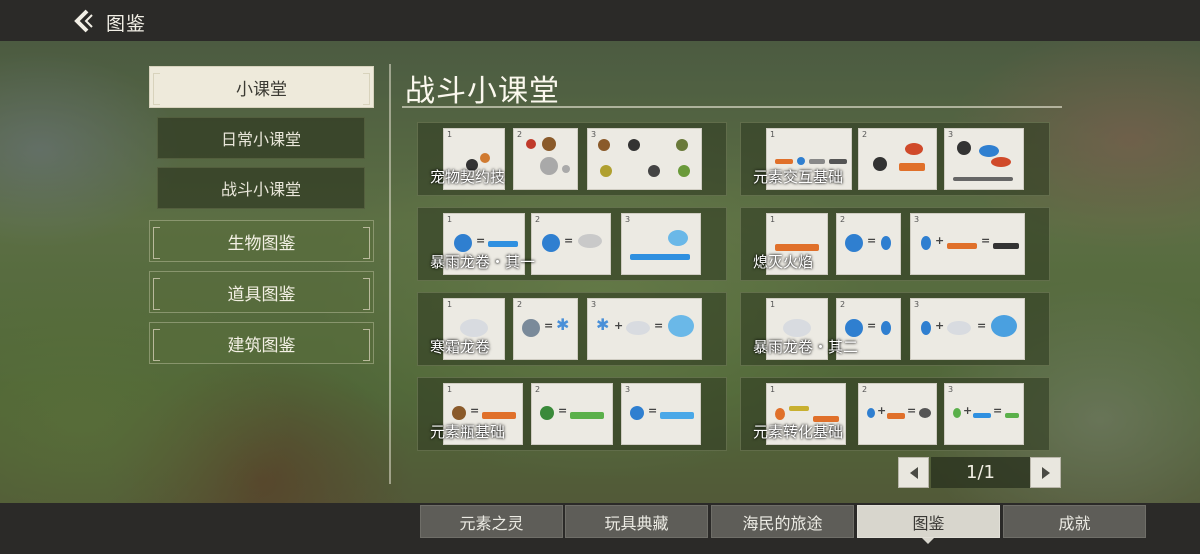 This screenshot has width=1200, height=554. I want to click on tab-label: 元素之灵, so click(491, 523).